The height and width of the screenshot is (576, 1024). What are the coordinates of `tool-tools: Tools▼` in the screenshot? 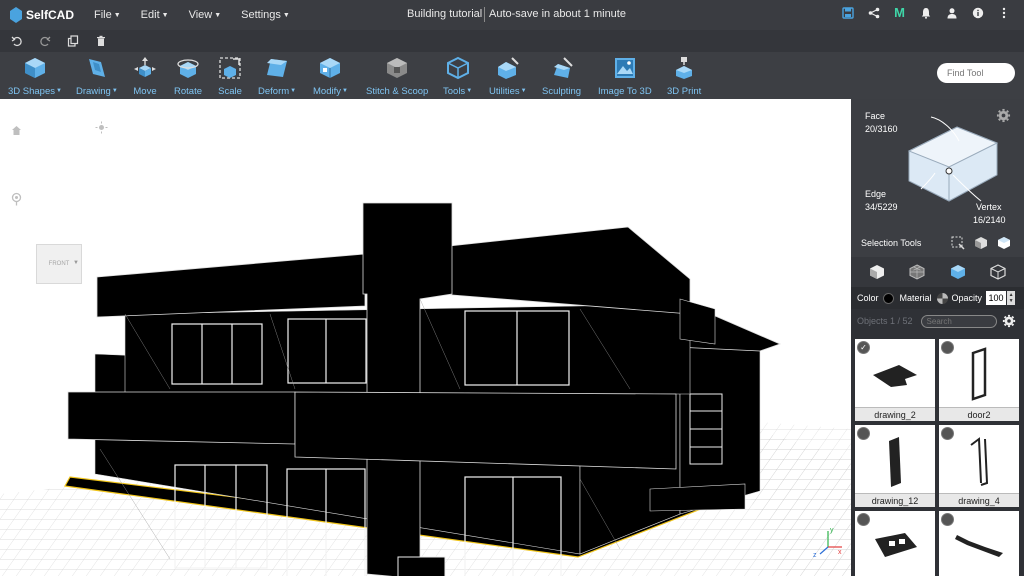 It's located at (457, 76).